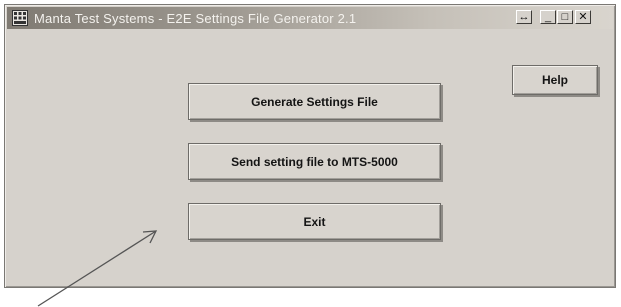 The width and height of the screenshot is (621, 307). I want to click on send-settings-button: Send setting file to MTS-5000, so click(314, 161).